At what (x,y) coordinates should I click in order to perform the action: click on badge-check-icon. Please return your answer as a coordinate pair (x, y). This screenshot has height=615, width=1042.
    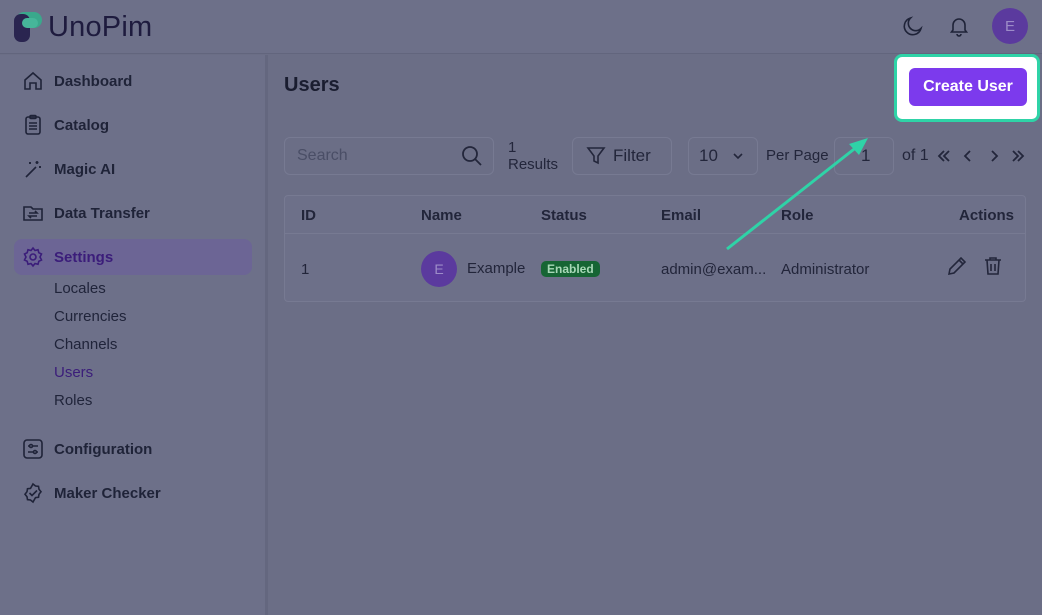
    Looking at the image, I should click on (33, 493).